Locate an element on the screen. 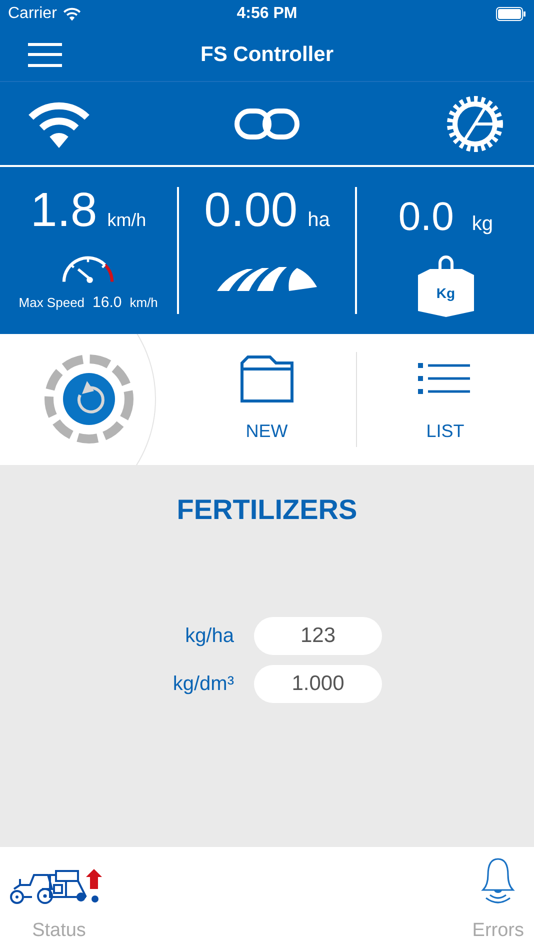 This screenshot has height=950, width=534. area-value: 0.00 is located at coordinates (251, 211).